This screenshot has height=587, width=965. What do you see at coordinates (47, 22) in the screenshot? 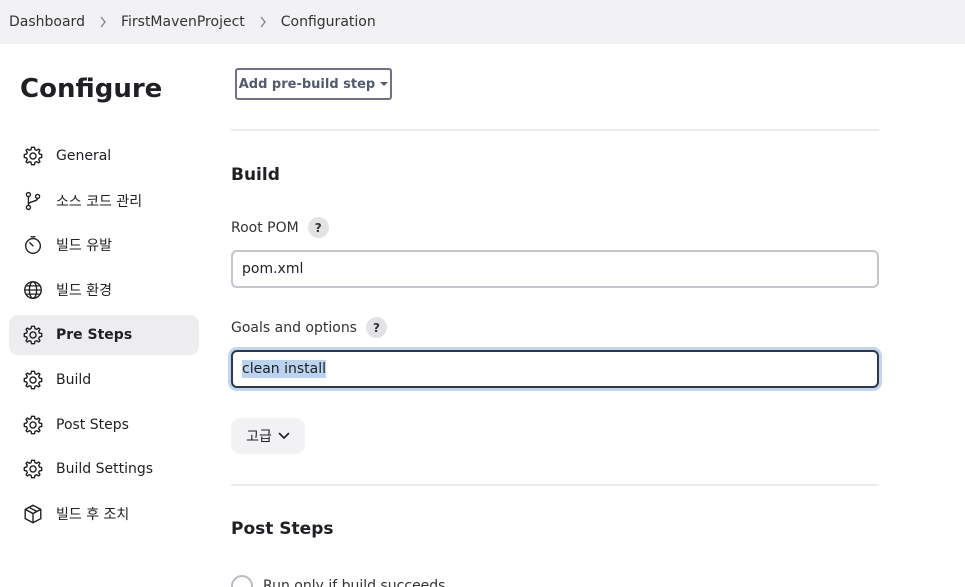
I see `breadcrumb-dashboard: Dashboard` at bounding box center [47, 22].